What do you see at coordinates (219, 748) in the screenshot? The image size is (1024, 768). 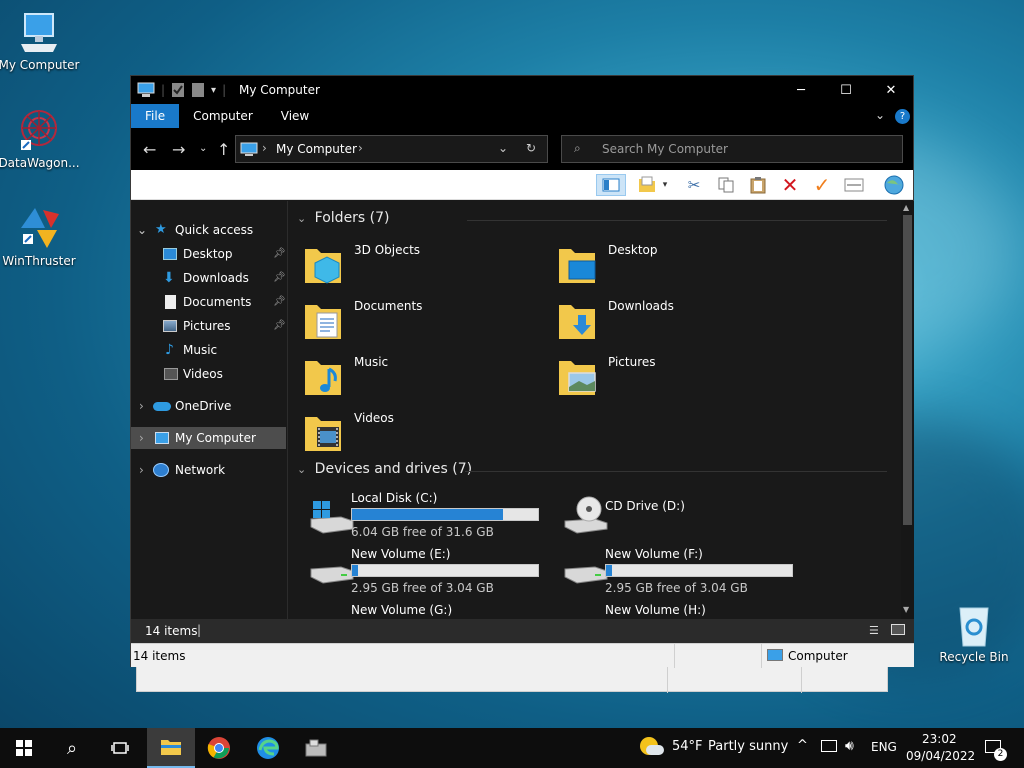 I see `taskbar-chrome` at bounding box center [219, 748].